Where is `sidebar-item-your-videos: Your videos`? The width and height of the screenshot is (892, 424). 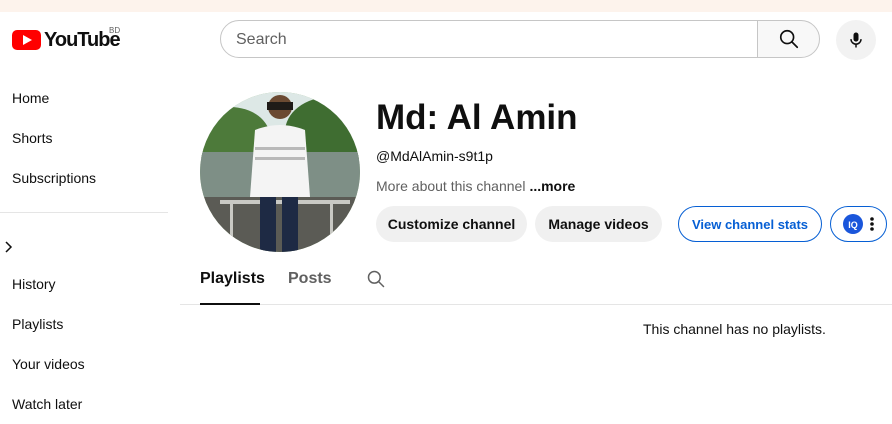 sidebar-item-your-videos: Your videos is located at coordinates (42, 364).